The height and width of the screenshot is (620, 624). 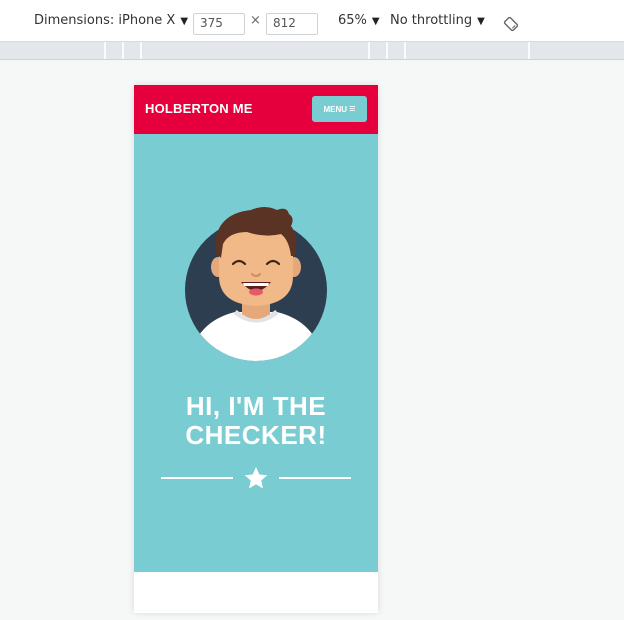 What do you see at coordinates (256, 406) in the screenshot?
I see `hero-heading-line1: HI, I'M THE` at bounding box center [256, 406].